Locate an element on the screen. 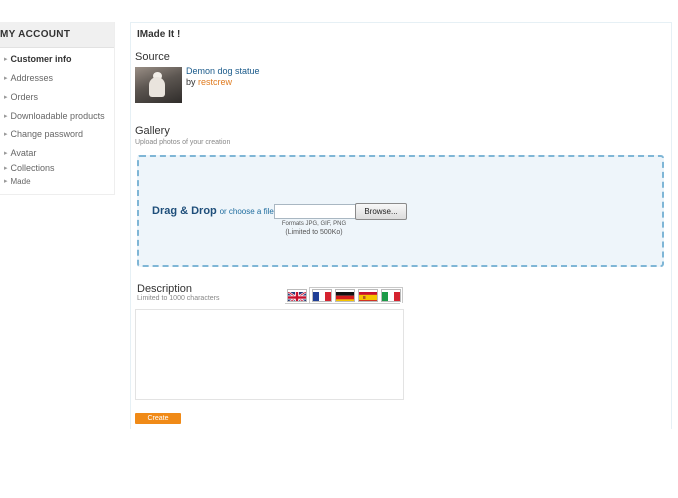  sidebar-item-label: Orders is located at coordinates (24, 97).